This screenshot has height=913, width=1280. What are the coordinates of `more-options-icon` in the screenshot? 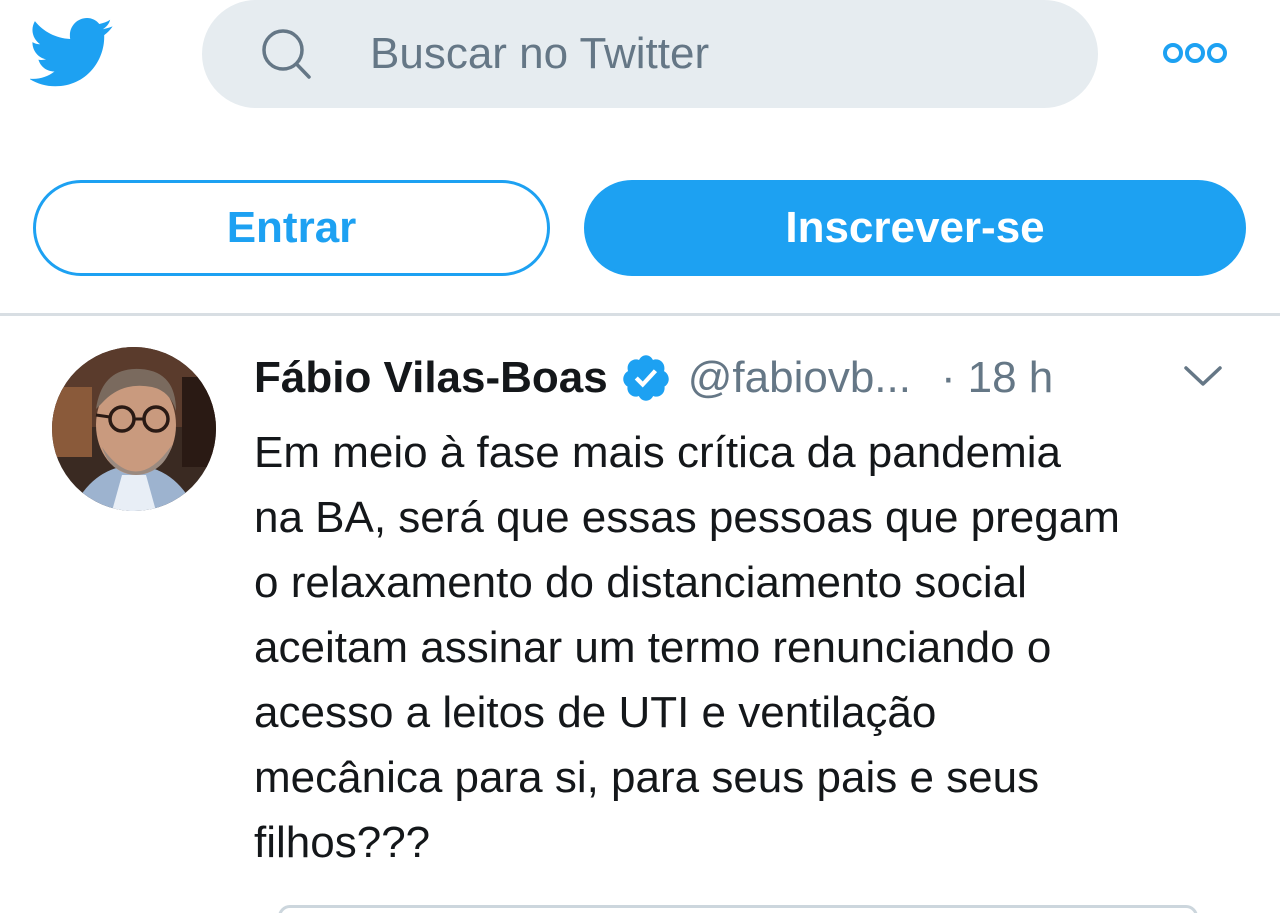 It's located at (1195, 53).